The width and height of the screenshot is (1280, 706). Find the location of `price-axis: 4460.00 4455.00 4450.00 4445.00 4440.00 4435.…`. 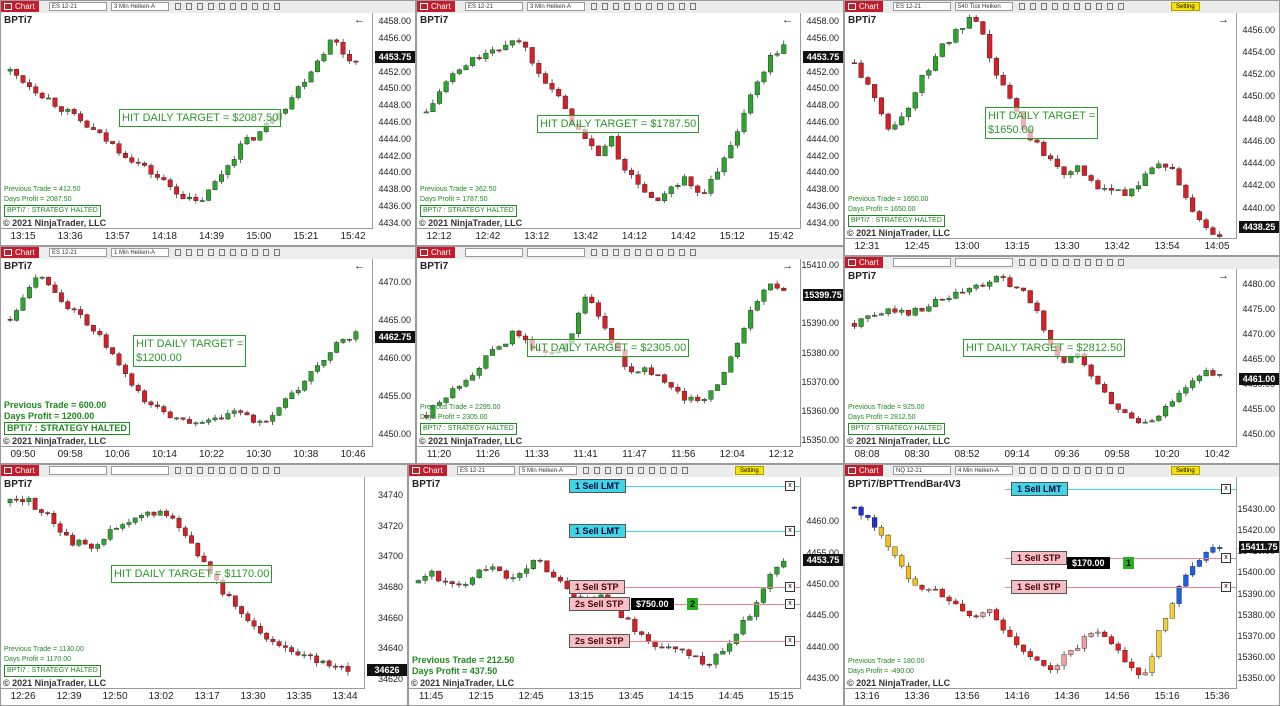

price-axis: 4460.00 4455.00 4450.00 4445.00 4440.00 4435.… is located at coordinates (821, 583).